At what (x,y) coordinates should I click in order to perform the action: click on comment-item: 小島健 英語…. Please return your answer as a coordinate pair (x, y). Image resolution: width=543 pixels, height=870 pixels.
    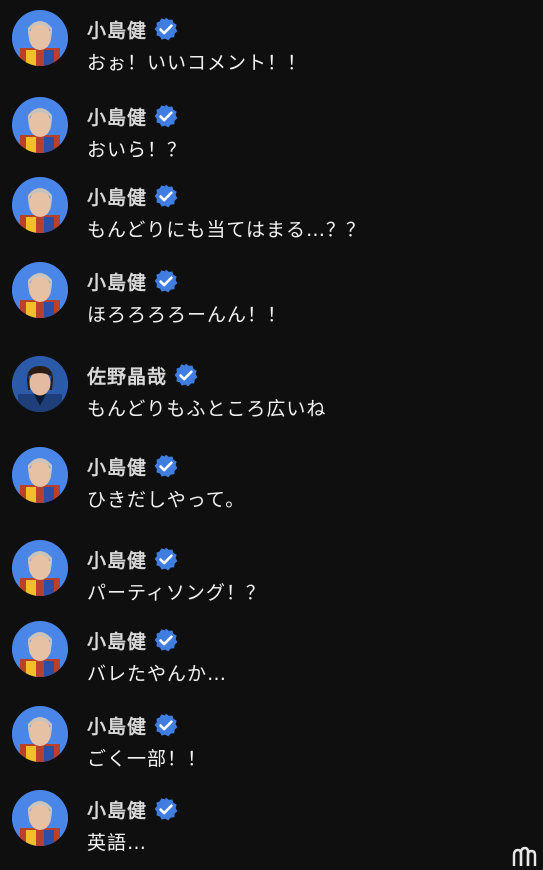
    Looking at the image, I should click on (271, 825).